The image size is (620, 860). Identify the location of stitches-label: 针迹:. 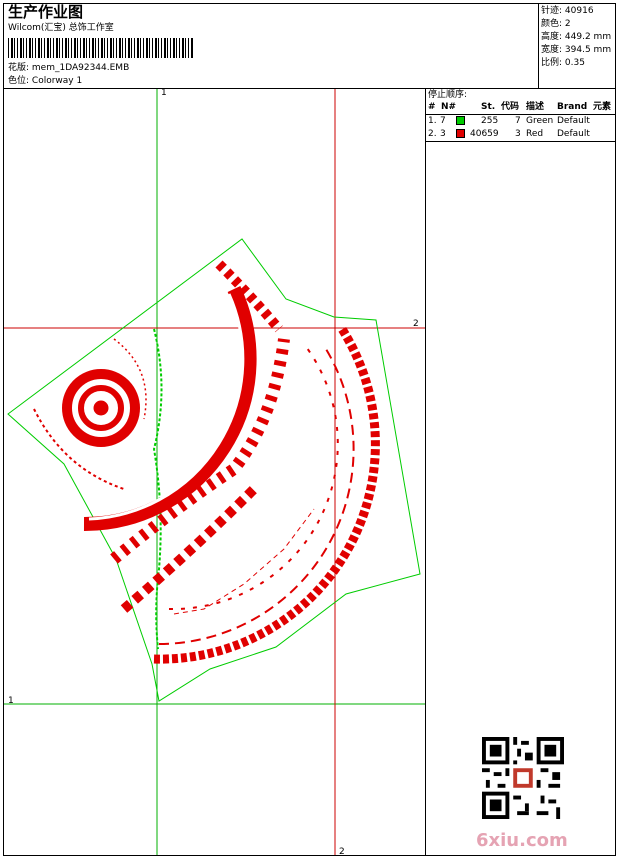
(552, 11).